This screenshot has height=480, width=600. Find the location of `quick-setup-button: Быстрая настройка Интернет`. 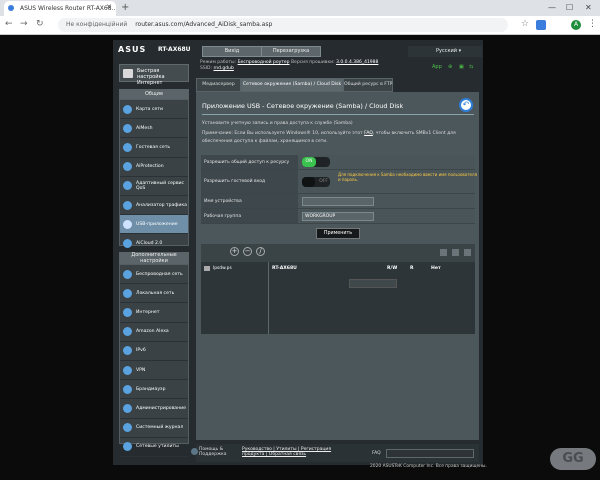

quick-setup-button: Быстрая настройка Интернет is located at coordinates (154, 75).